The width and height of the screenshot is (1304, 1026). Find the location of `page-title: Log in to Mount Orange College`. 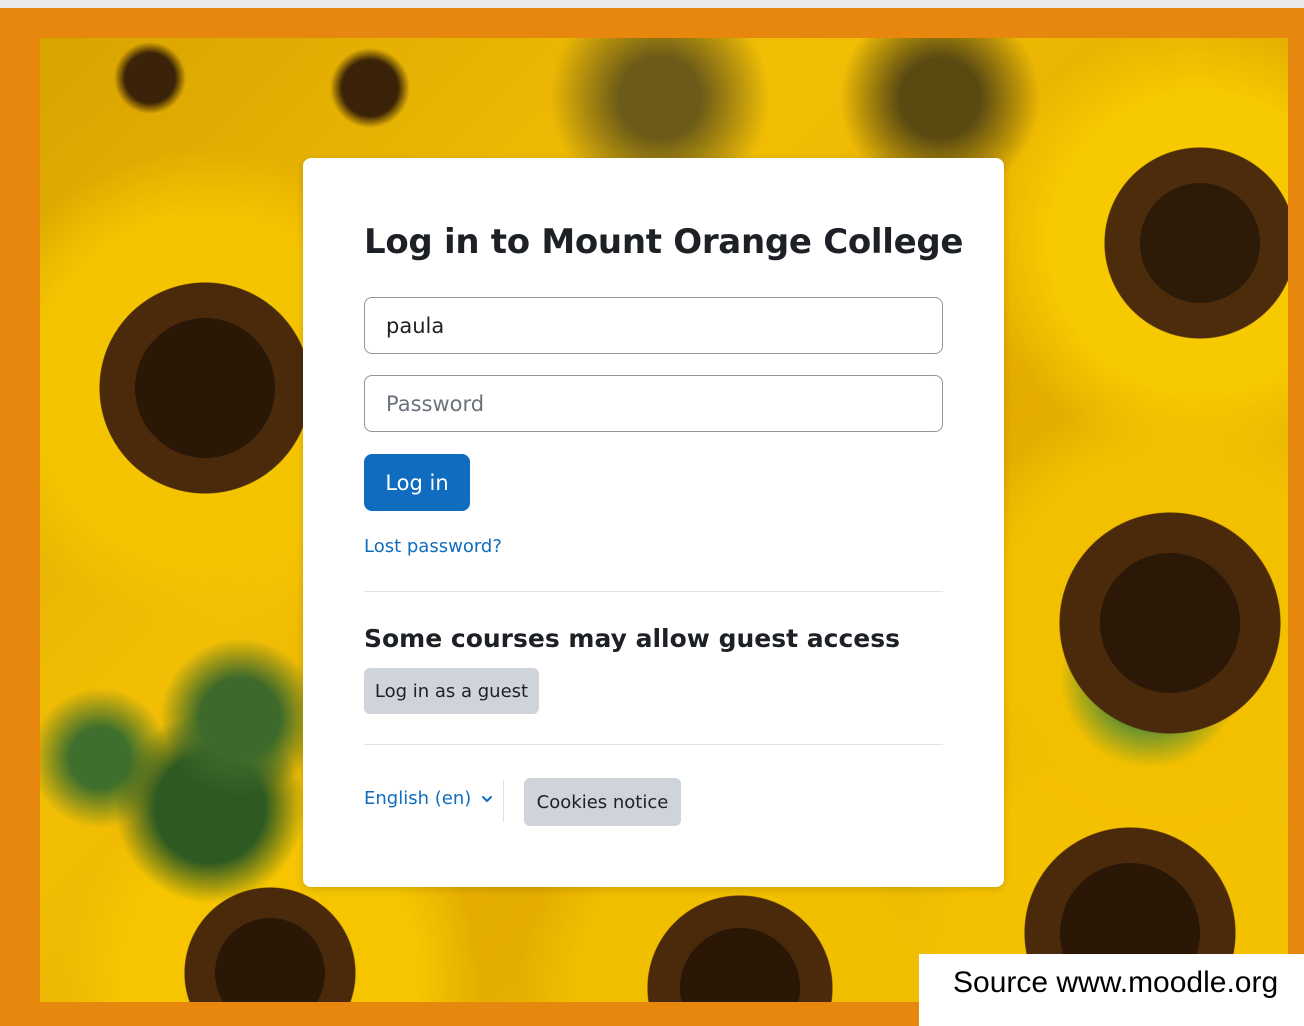

page-title: Log in to Mount Orange College is located at coordinates (664, 242).